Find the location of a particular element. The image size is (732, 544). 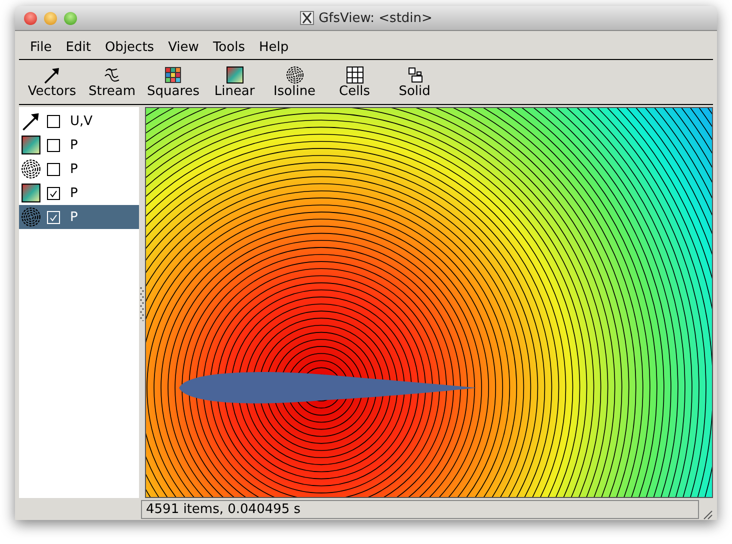

status-text: 4591 items, 0.040495 s is located at coordinates (420, 509).